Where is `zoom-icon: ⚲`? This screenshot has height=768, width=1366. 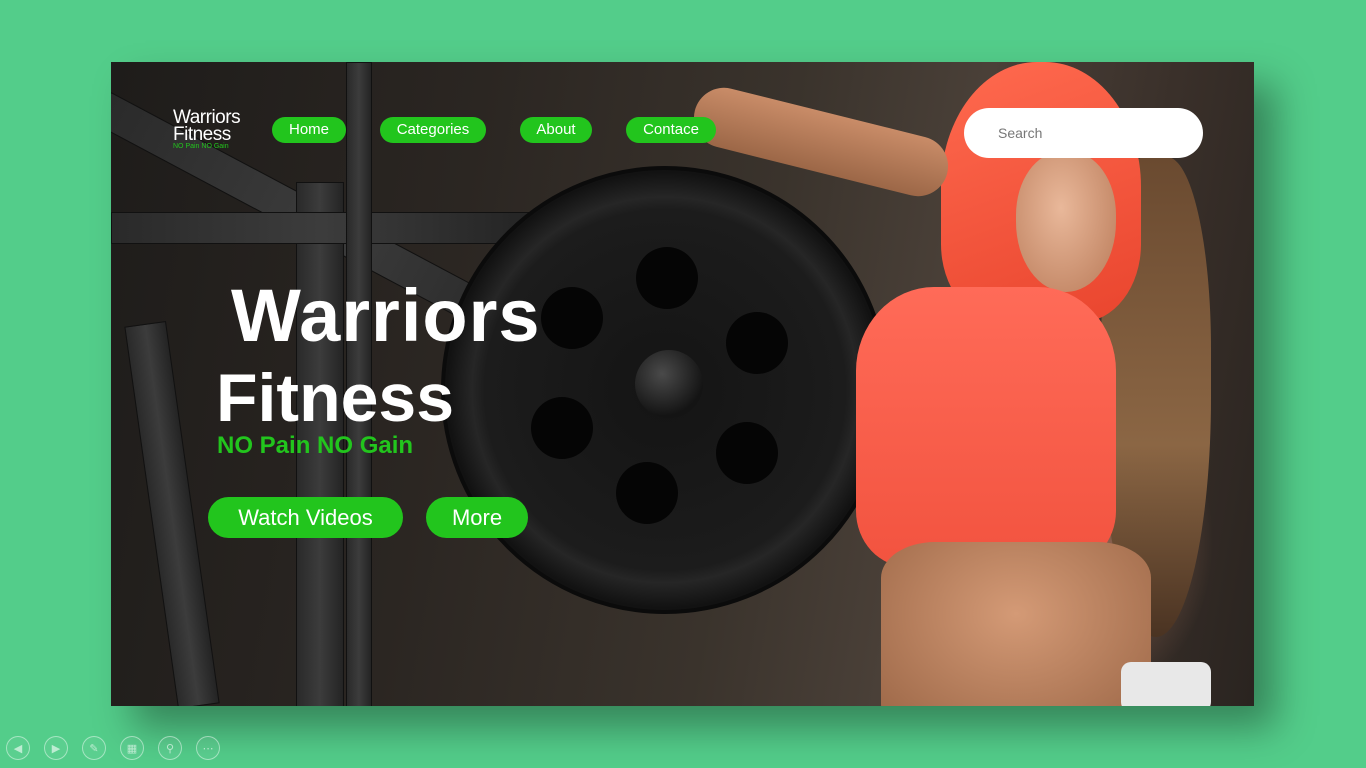 zoom-icon: ⚲ is located at coordinates (170, 748).